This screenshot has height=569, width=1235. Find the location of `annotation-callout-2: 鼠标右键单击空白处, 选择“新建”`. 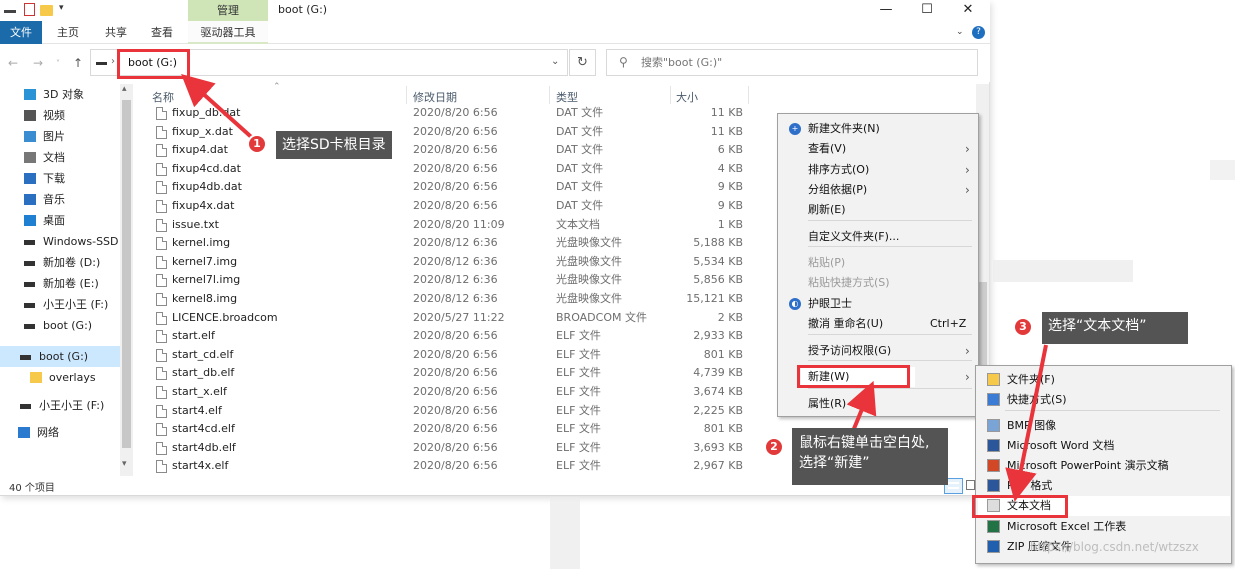

annotation-callout-2: 鼠标右键单击空白处, 选择“新建” is located at coordinates (870, 456).